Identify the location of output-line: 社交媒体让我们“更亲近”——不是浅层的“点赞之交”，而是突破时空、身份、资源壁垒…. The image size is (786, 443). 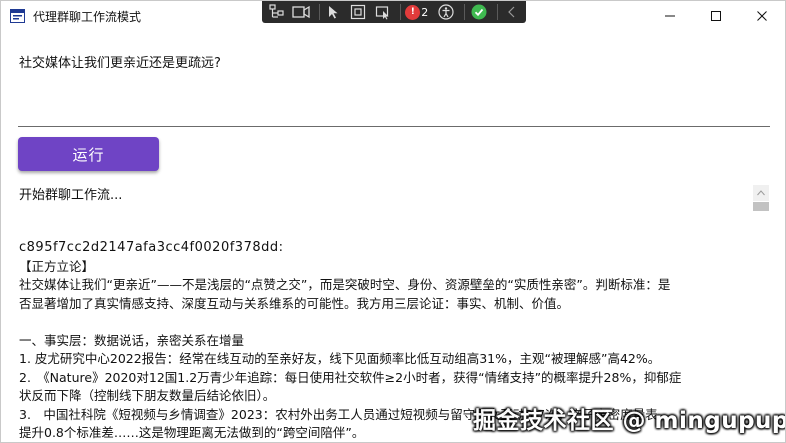
(345, 284).